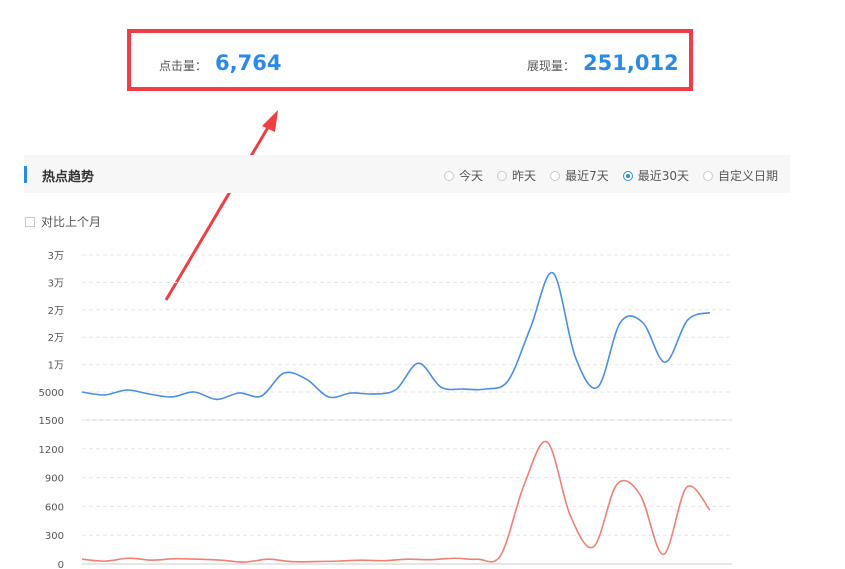  What do you see at coordinates (54, 507) in the screenshot?
I see `y-tick-label: 600` at bounding box center [54, 507].